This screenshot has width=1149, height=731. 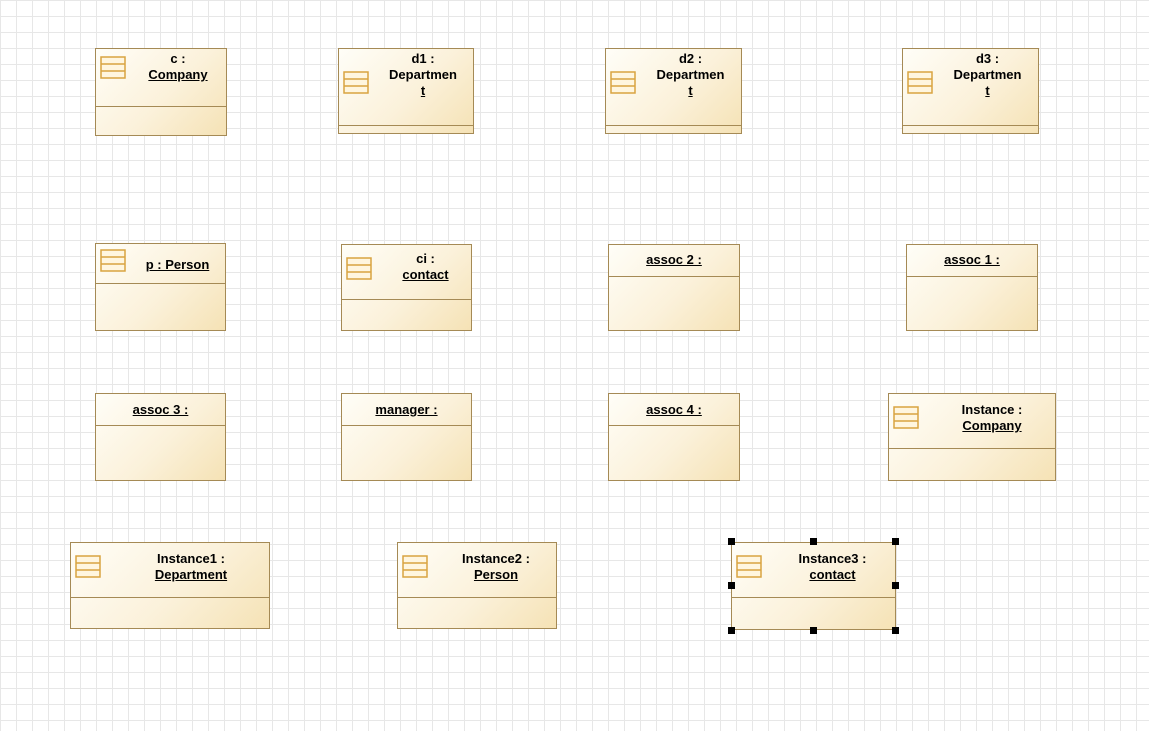 What do you see at coordinates (731, 585) in the screenshot?
I see `resize-handle-left` at bounding box center [731, 585].